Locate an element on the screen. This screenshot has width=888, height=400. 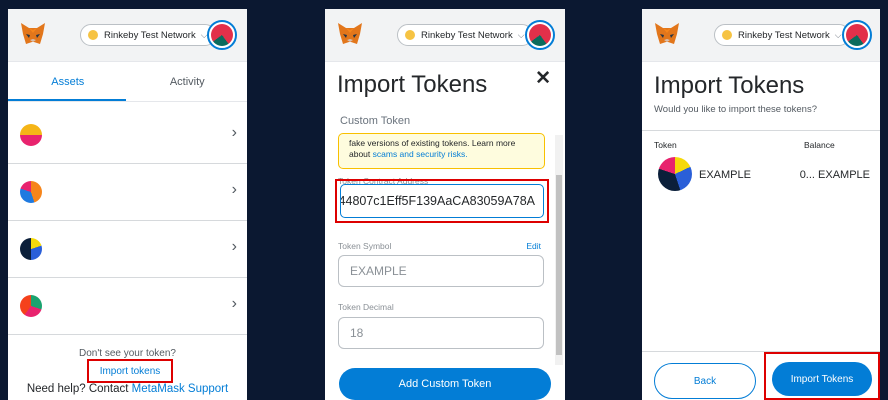
token-decimal-input: 18 is located at coordinates (441, 333).